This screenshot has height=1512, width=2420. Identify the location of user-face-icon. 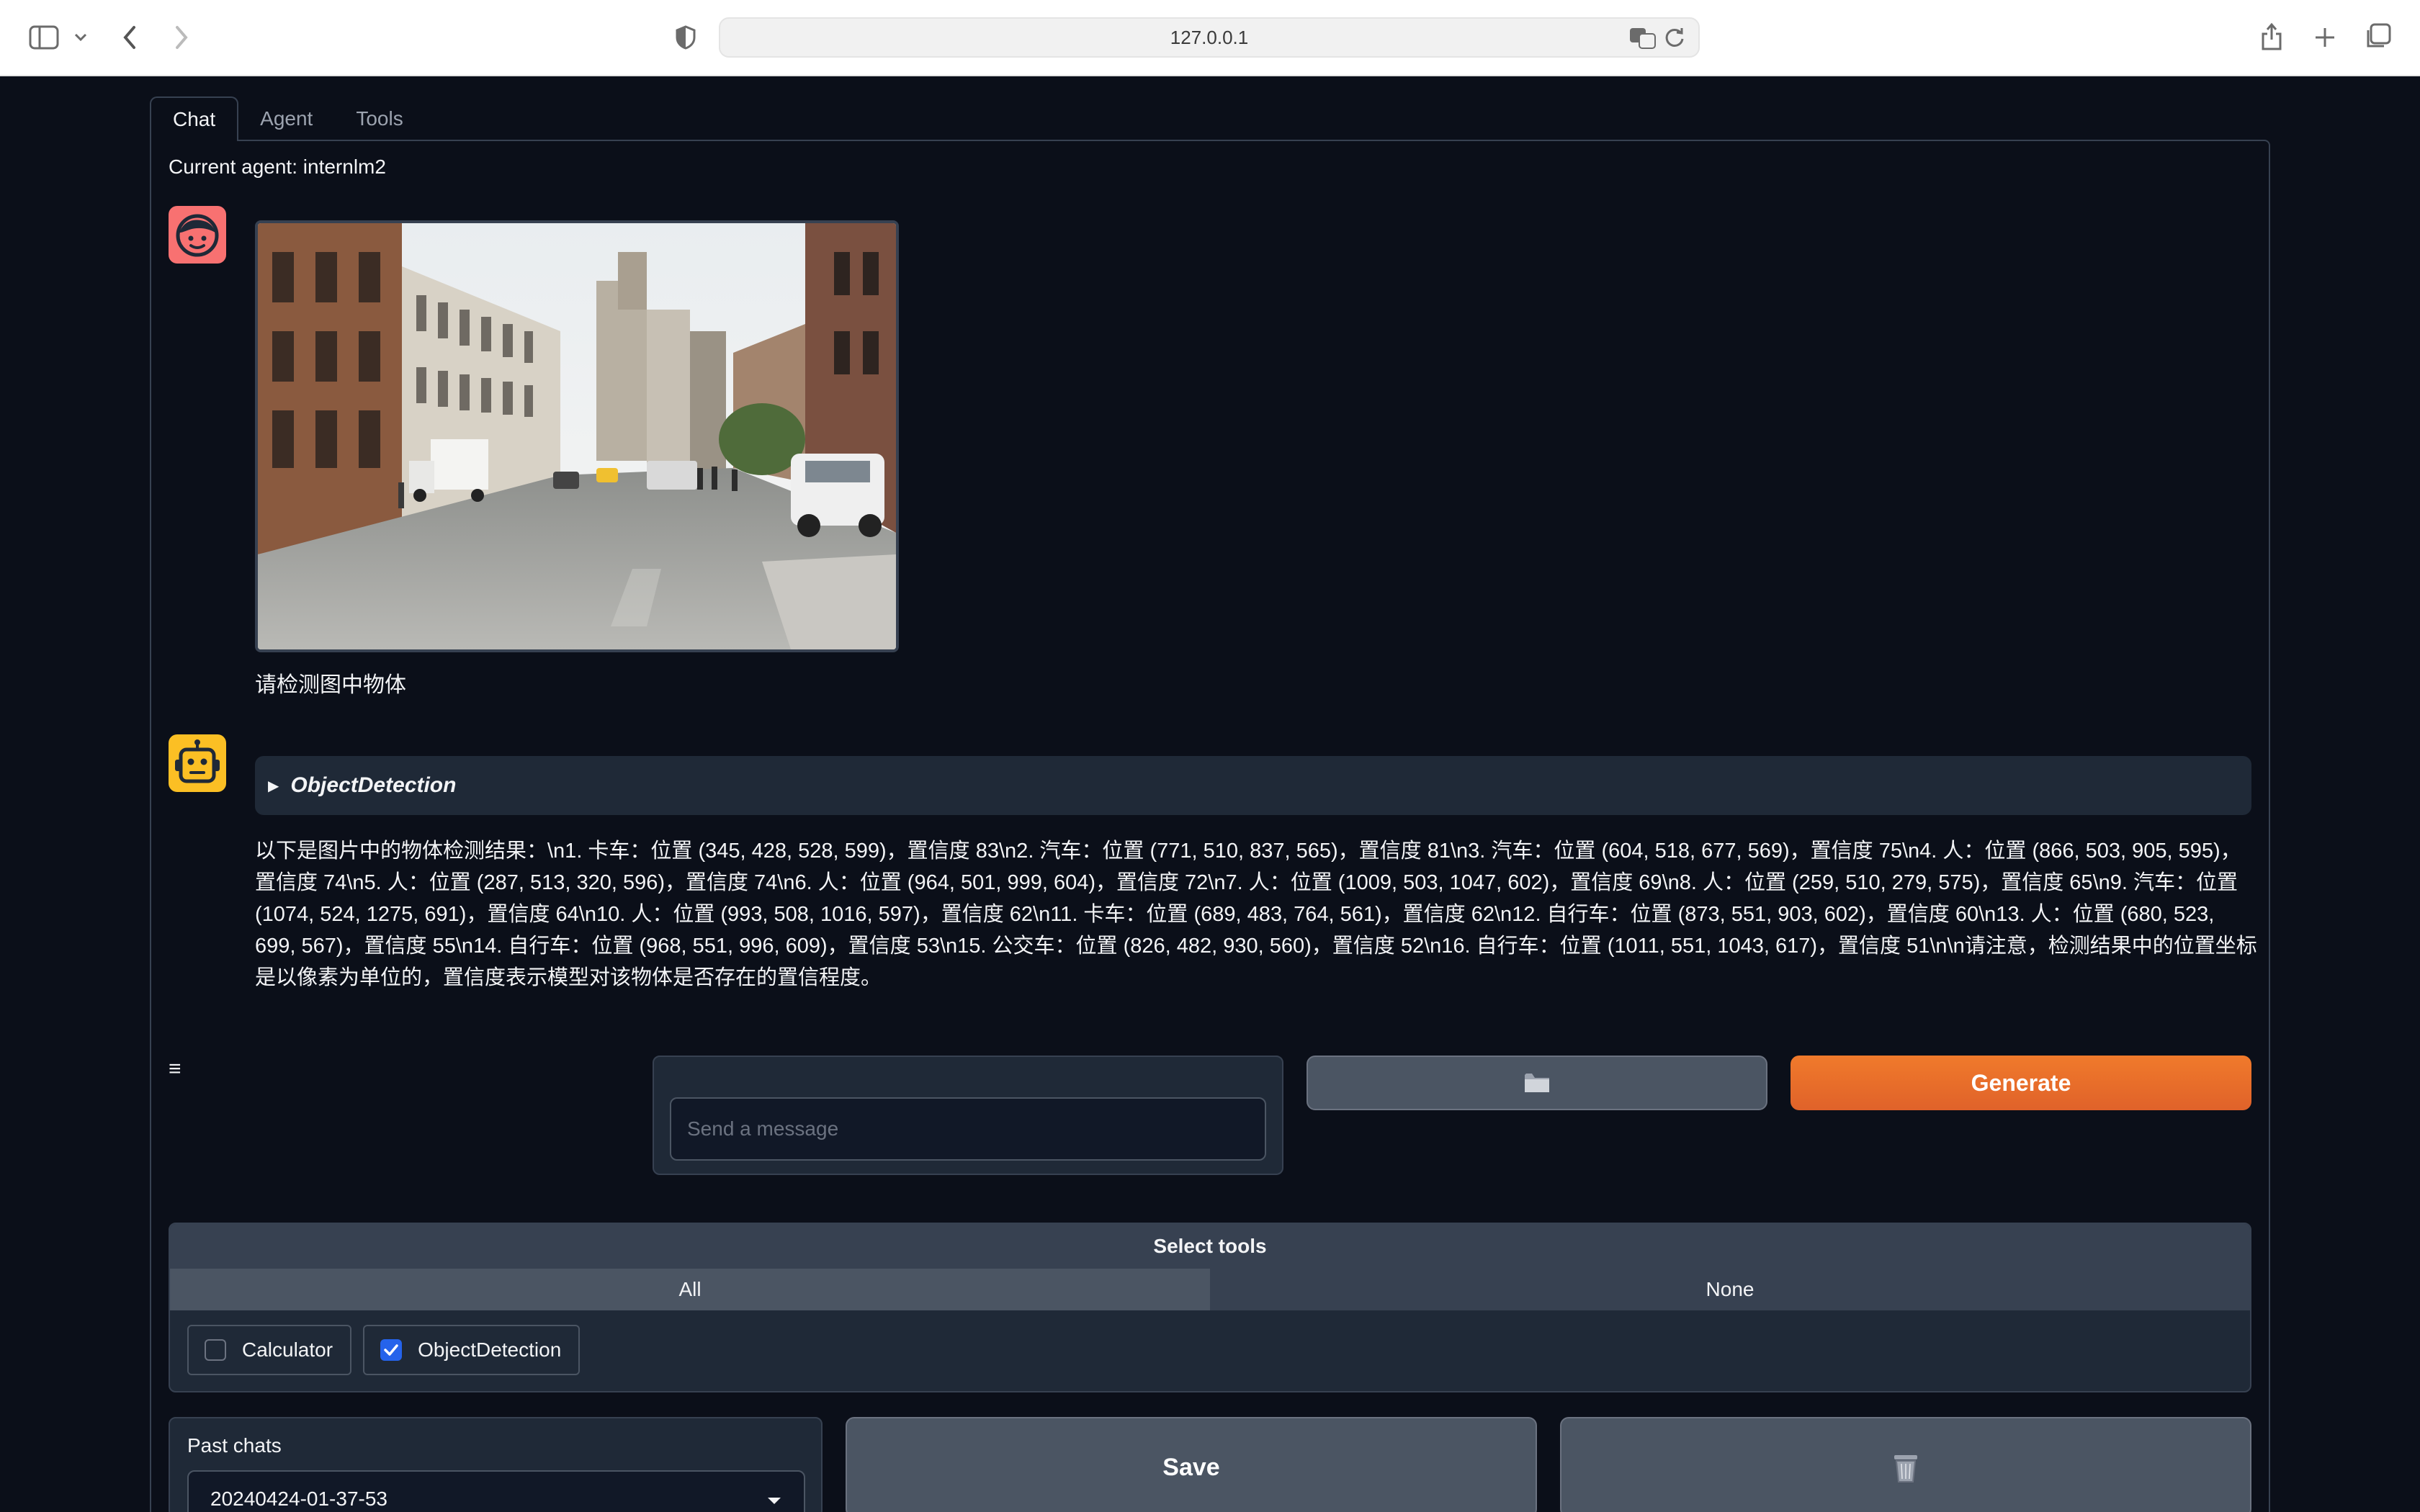
(197, 235).